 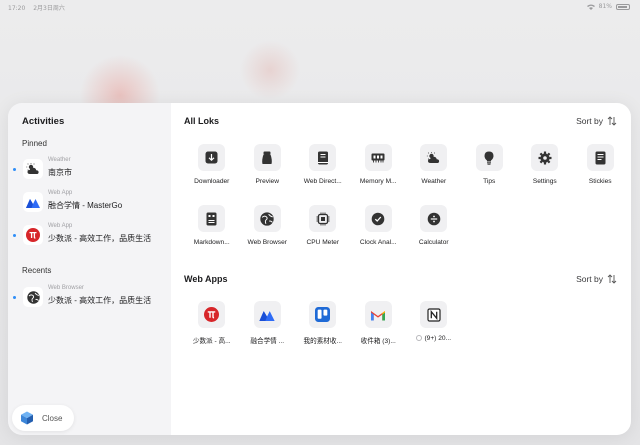 I want to click on app-cube-icon, so click(x=27, y=418).